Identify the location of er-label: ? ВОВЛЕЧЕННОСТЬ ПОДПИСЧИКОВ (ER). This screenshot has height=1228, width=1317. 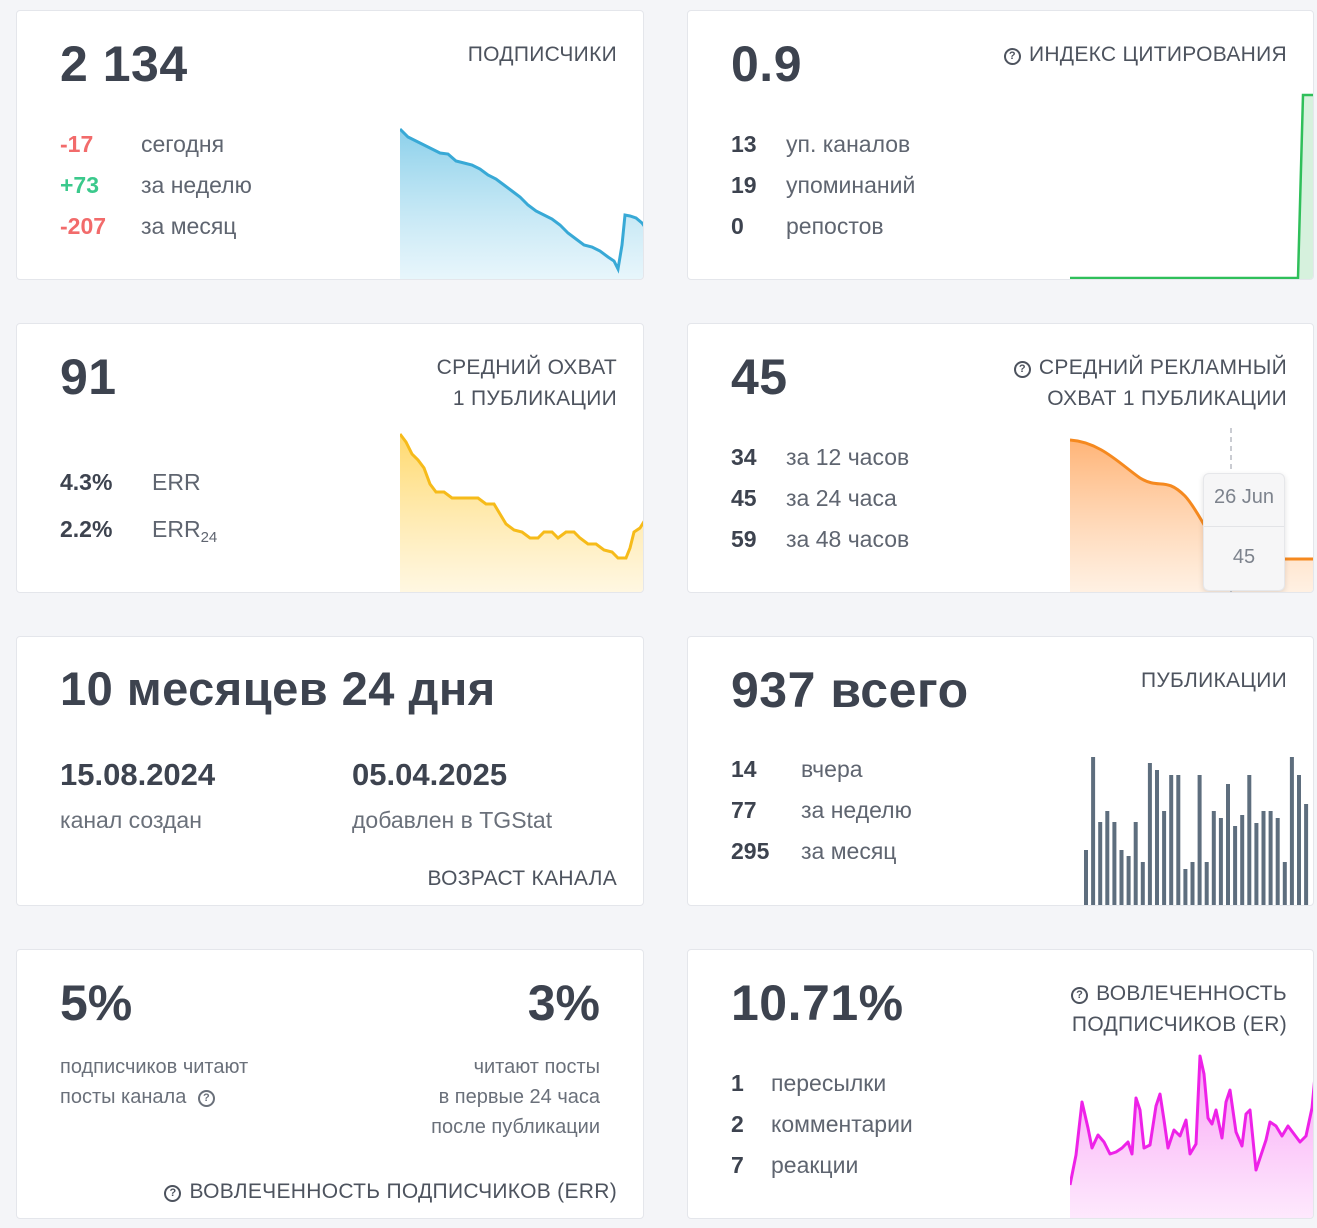
(1179, 1009).